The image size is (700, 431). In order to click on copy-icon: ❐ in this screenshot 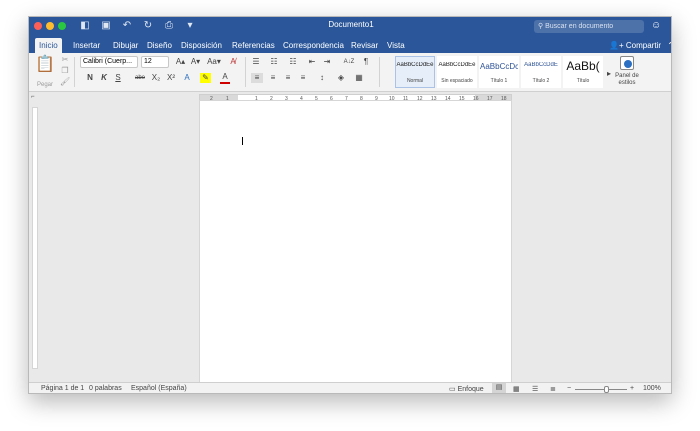, I will do `click(65, 71)`.